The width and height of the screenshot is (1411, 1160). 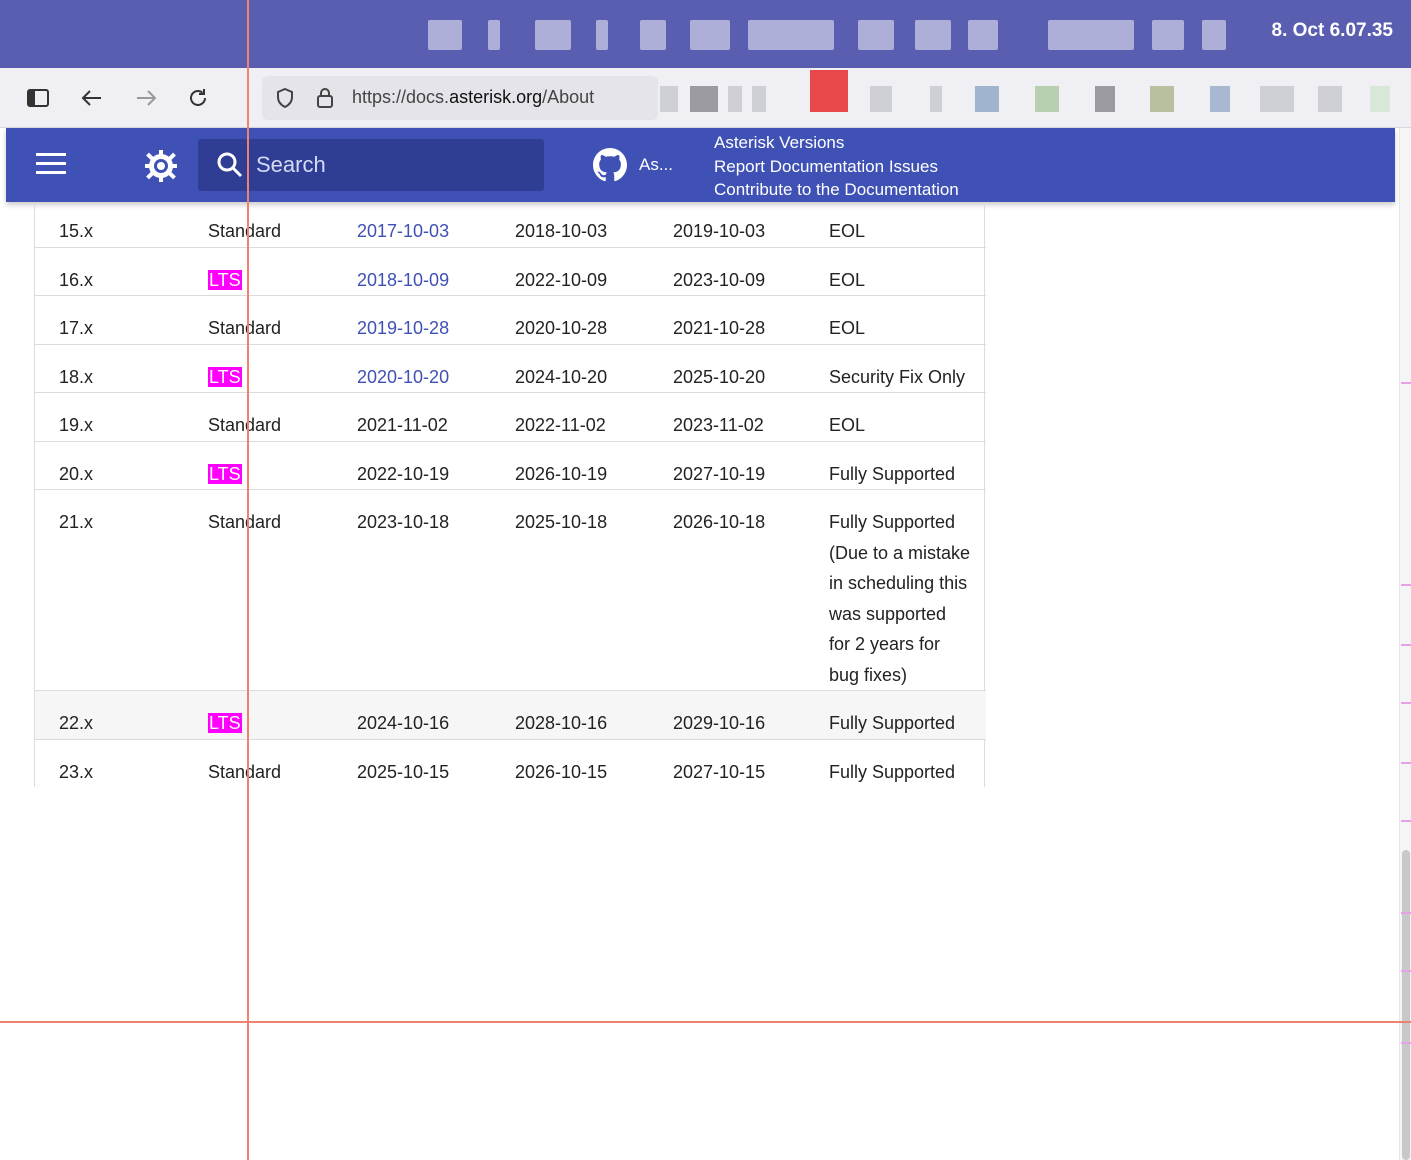 What do you see at coordinates (38, 98) in the screenshot?
I see `sidebar-toggle-icon` at bounding box center [38, 98].